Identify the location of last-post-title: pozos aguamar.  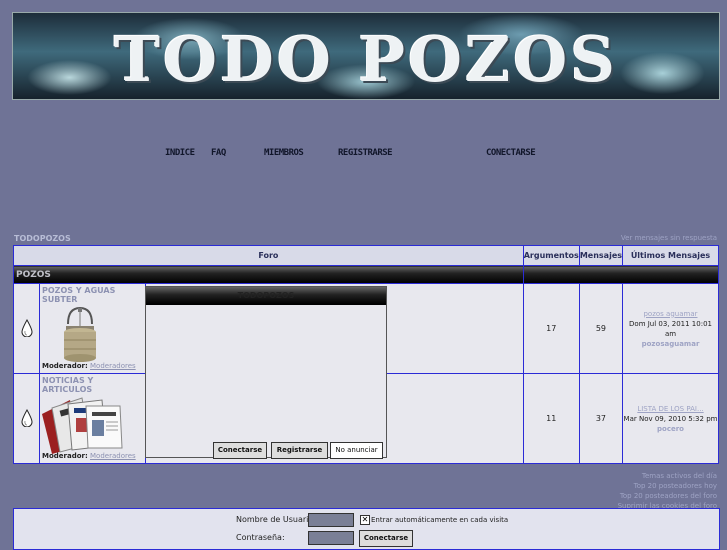
(670, 314).